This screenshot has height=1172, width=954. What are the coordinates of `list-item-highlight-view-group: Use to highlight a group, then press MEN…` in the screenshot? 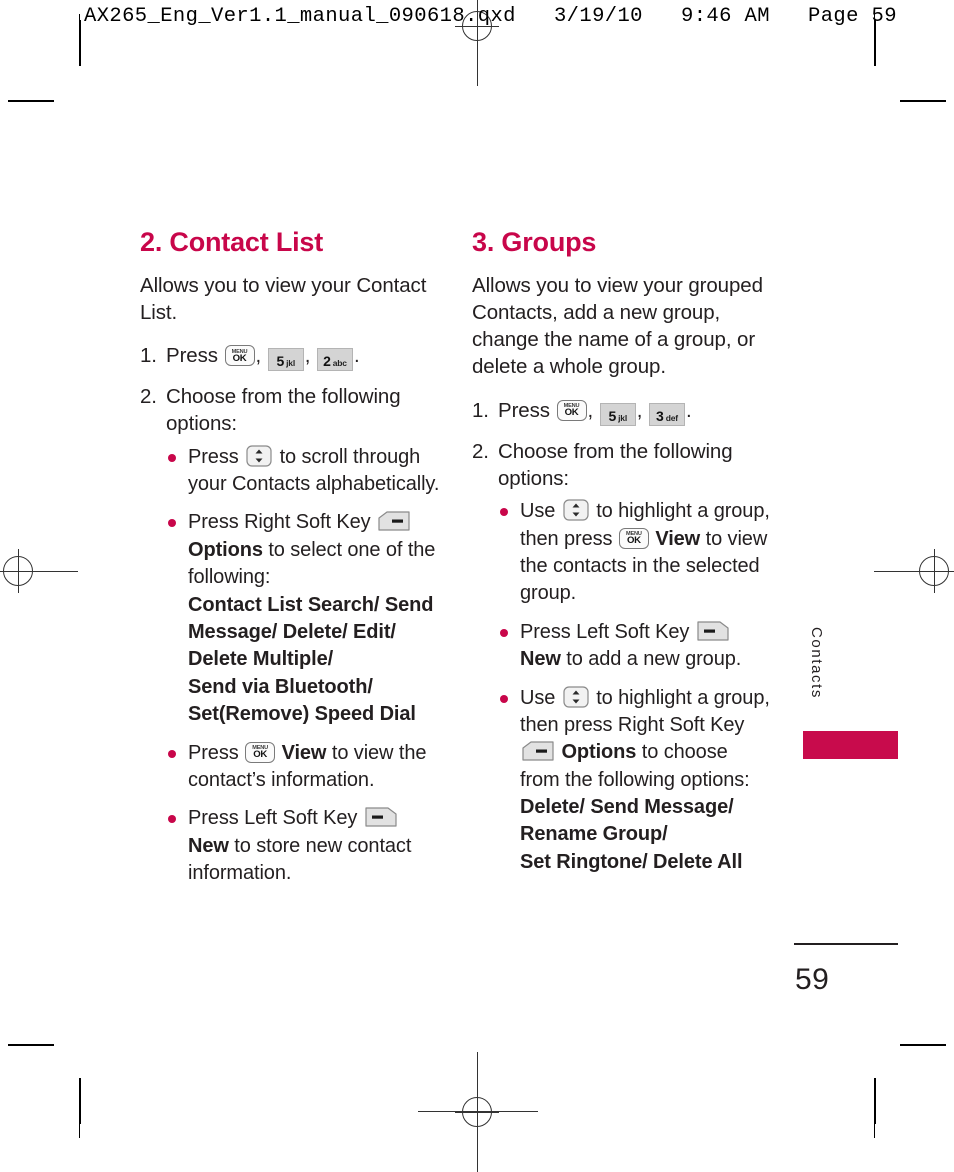 It's located at (635, 553).